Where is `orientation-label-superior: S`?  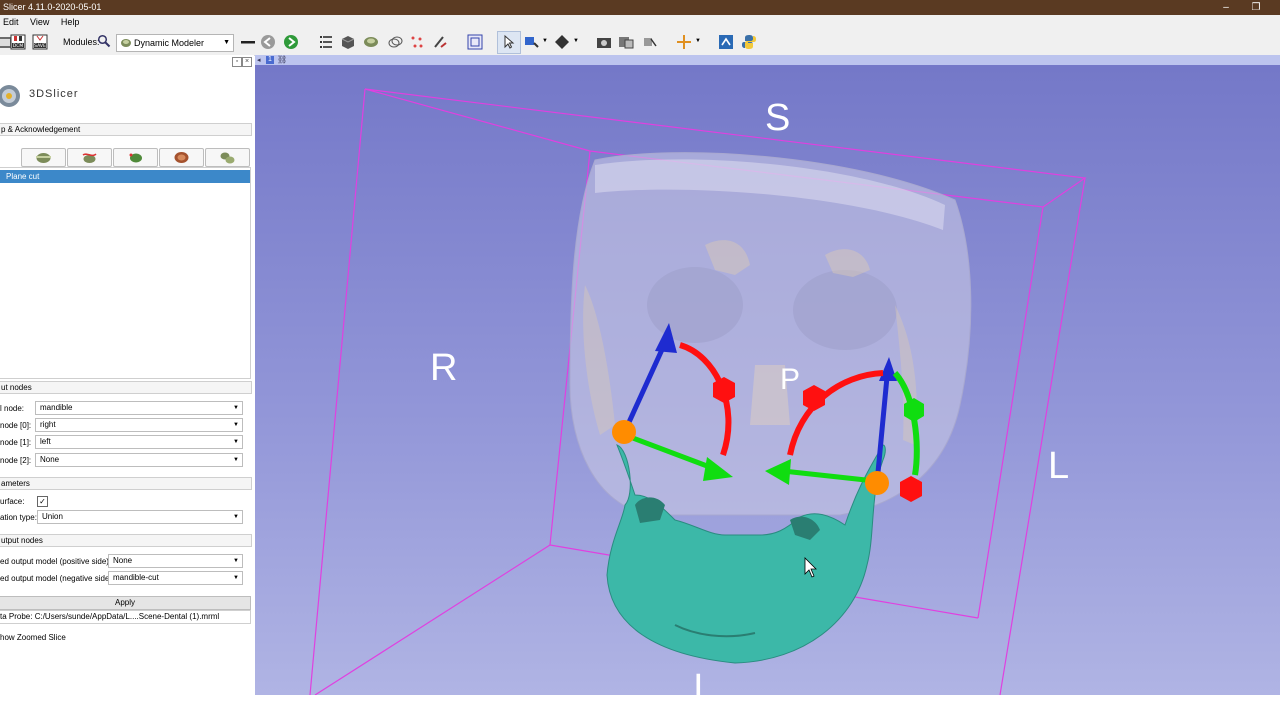 orientation-label-superior: S is located at coordinates (778, 118).